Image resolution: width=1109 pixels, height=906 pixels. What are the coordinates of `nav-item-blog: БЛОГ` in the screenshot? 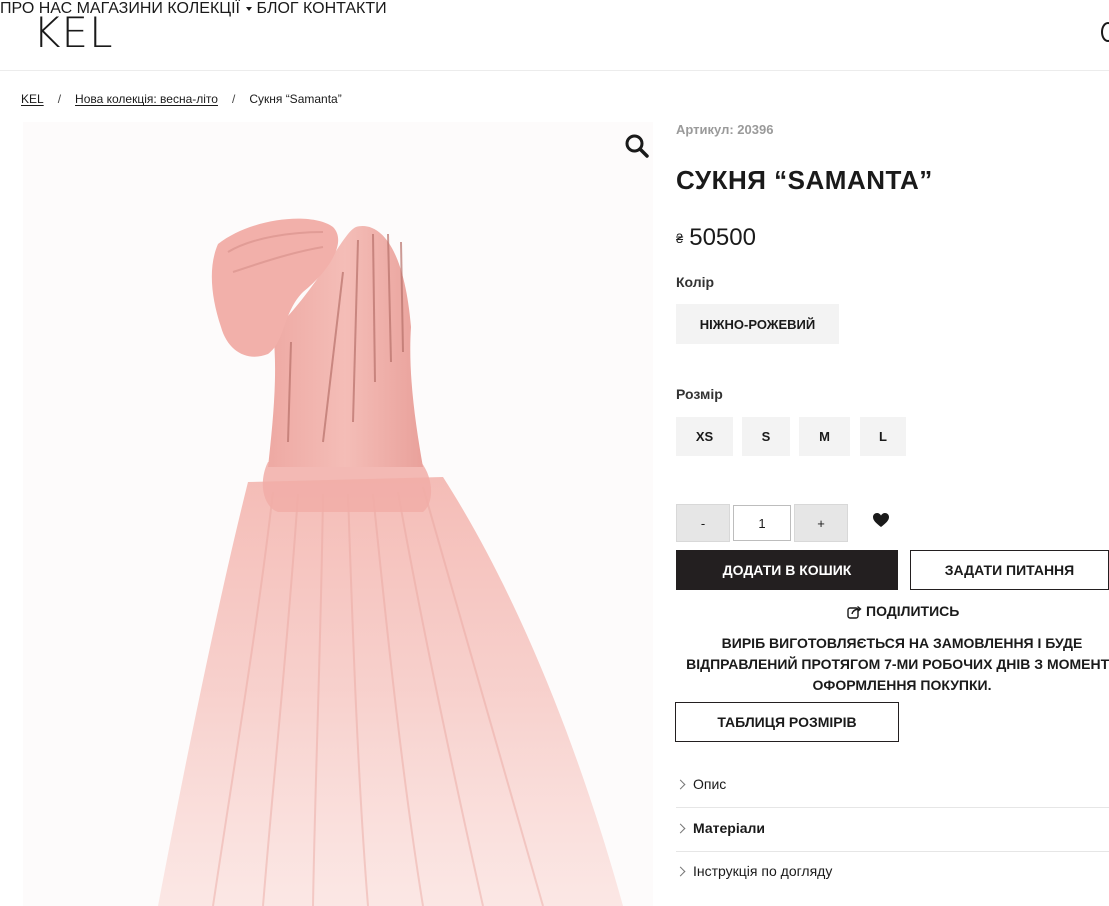 It's located at (277, 8).